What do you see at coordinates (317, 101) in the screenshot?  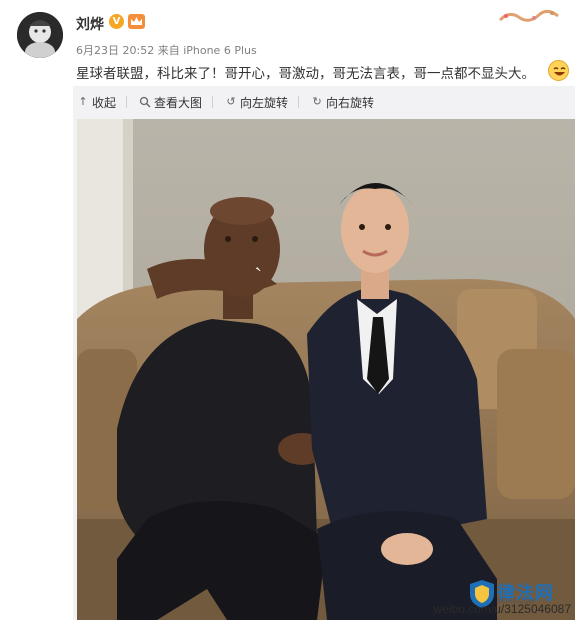 I see `rotate-right-icon: ↻` at bounding box center [317, 101].